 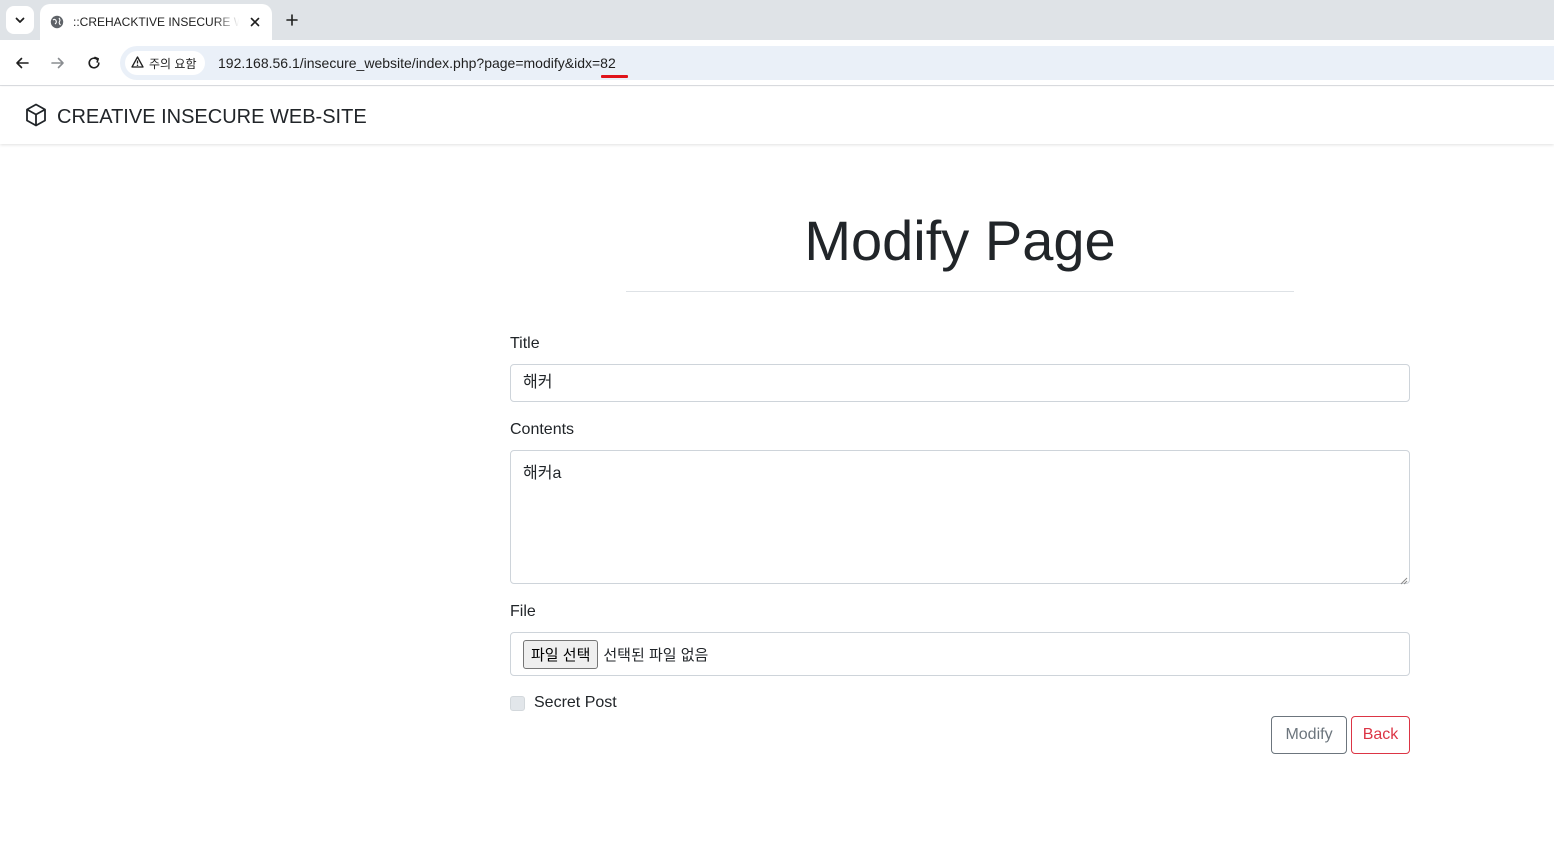 I want to click on brand-link: CREATIVE INSECURE WEB-SITE, so click(x=196, y=117).